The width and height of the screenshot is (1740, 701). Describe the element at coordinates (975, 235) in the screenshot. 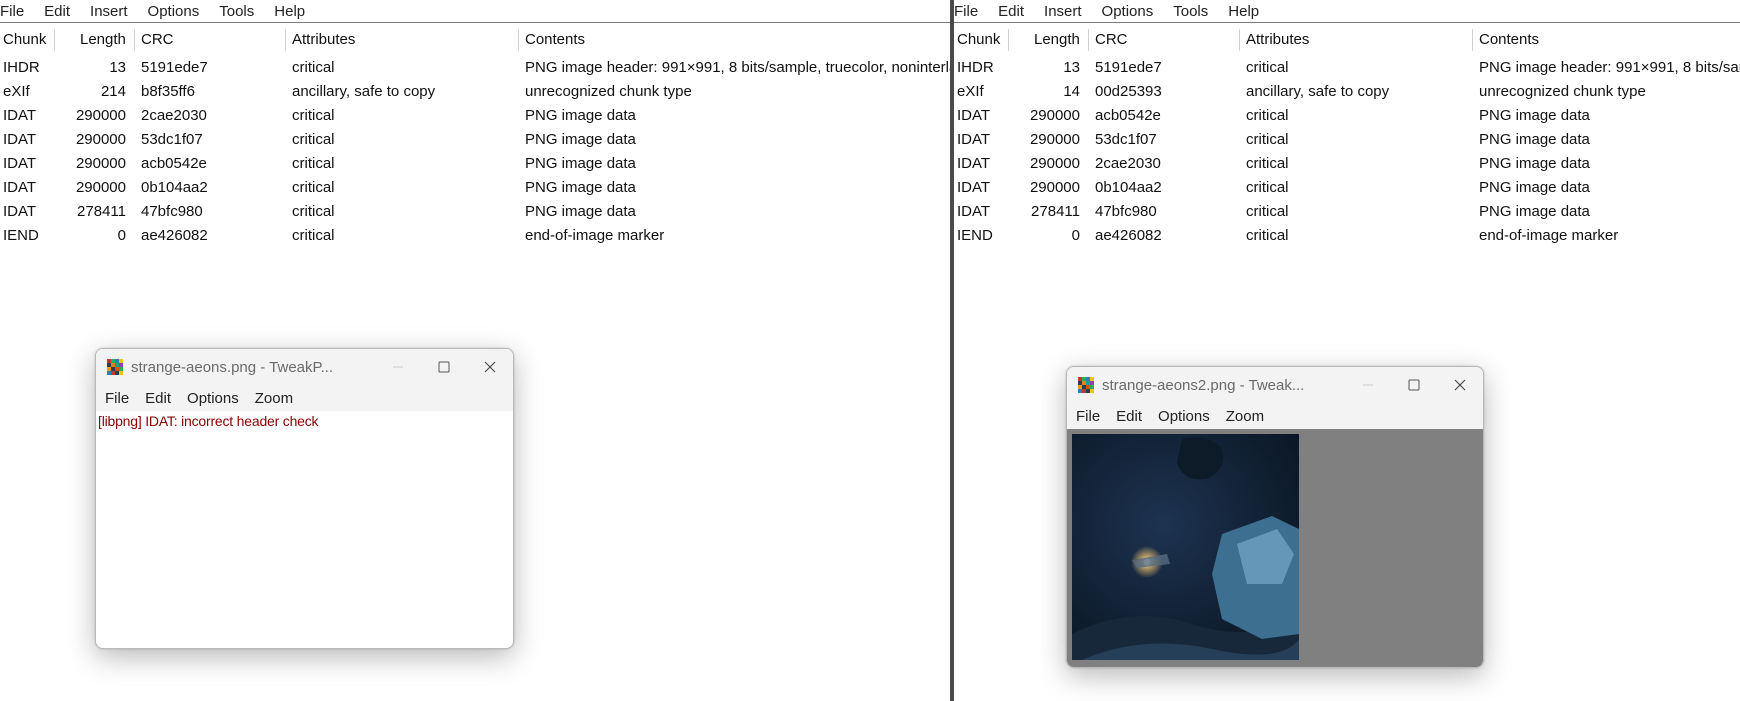

I see `cell-chunk: IEND` at that location.